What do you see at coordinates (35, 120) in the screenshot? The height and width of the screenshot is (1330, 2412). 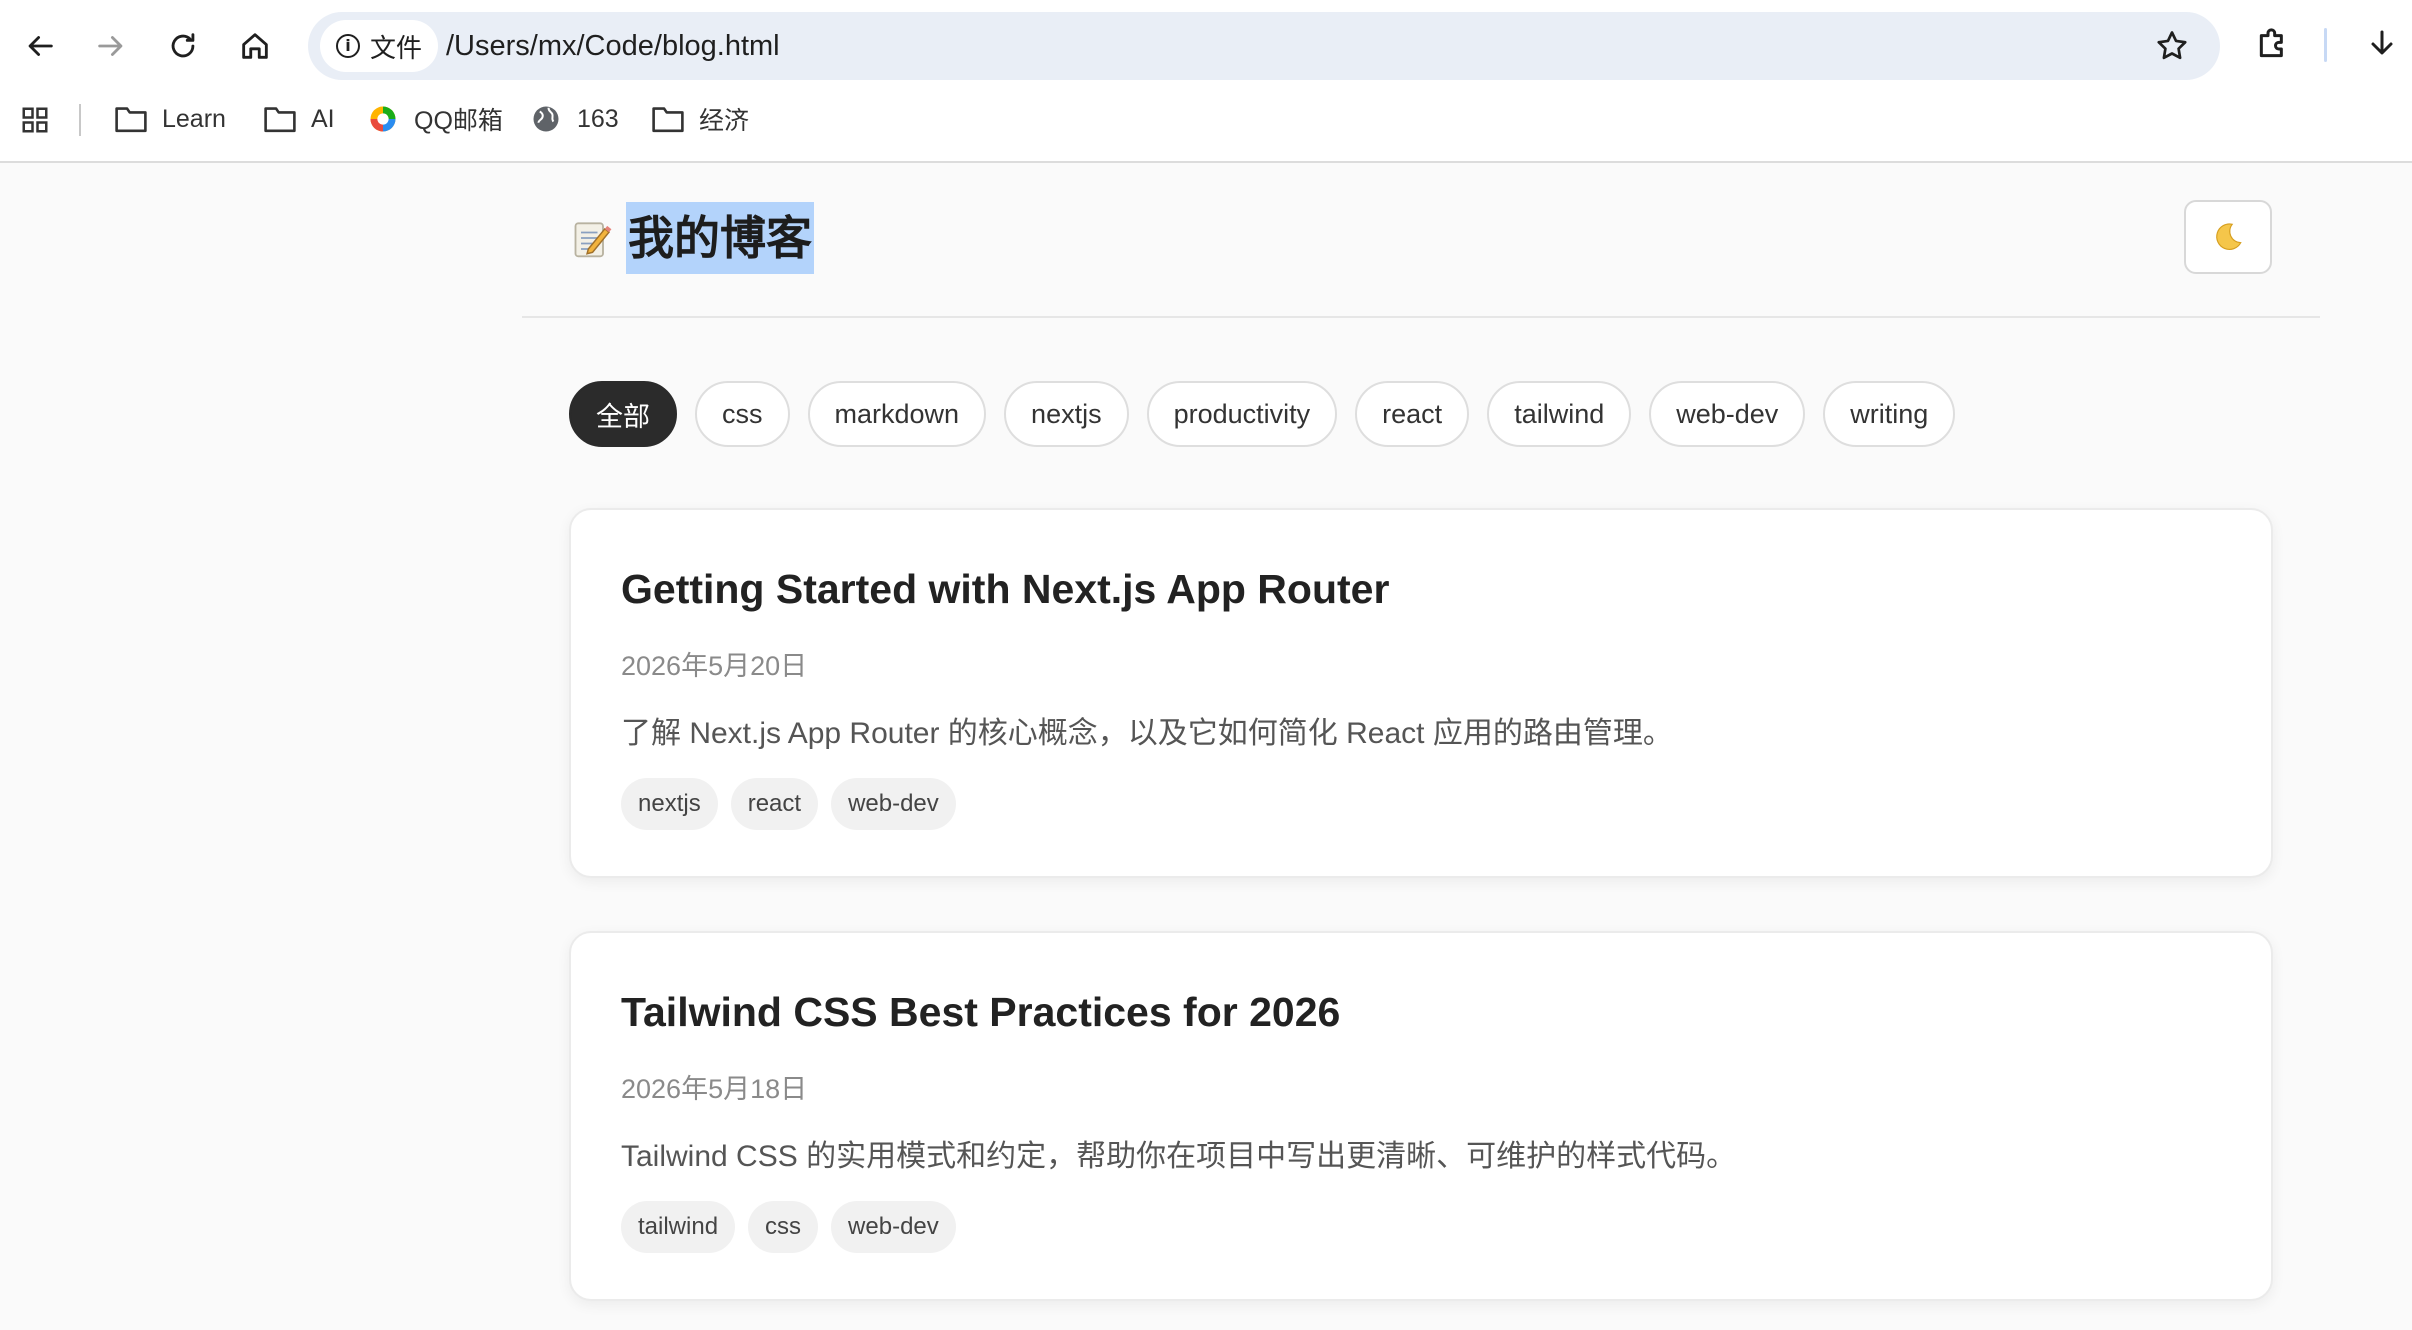 I see `apps-grid-icon` at bounding box center [35, 120].